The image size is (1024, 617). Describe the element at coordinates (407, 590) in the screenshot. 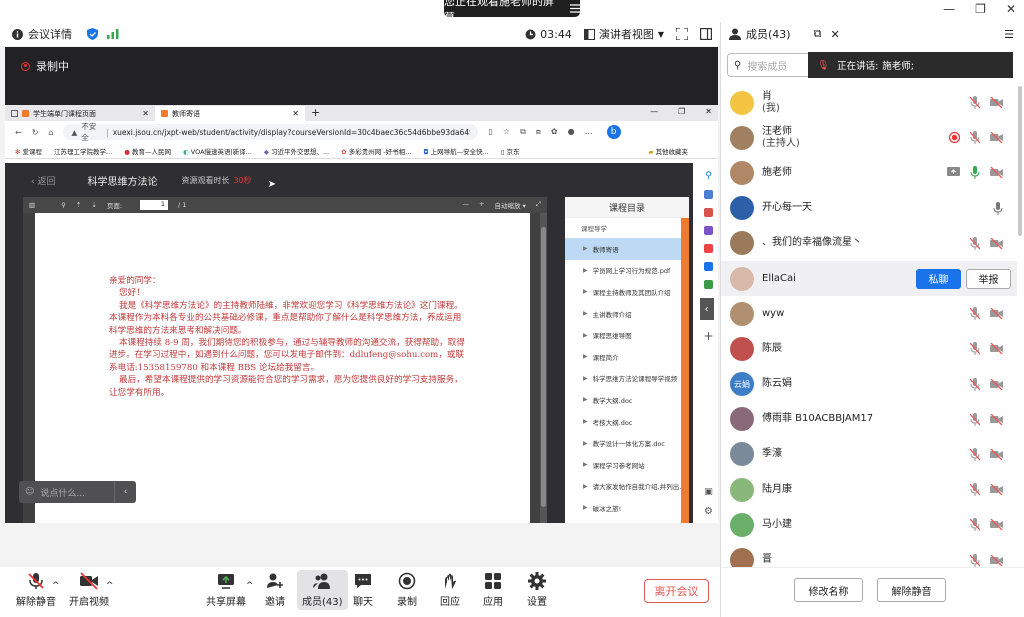

I see `record-button: 录制` at that location.